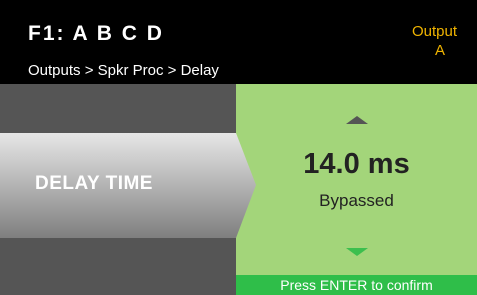 The width and height of the screenshot is (477, 295). I want to click on output-badge-label: Output, so click(434, 31).